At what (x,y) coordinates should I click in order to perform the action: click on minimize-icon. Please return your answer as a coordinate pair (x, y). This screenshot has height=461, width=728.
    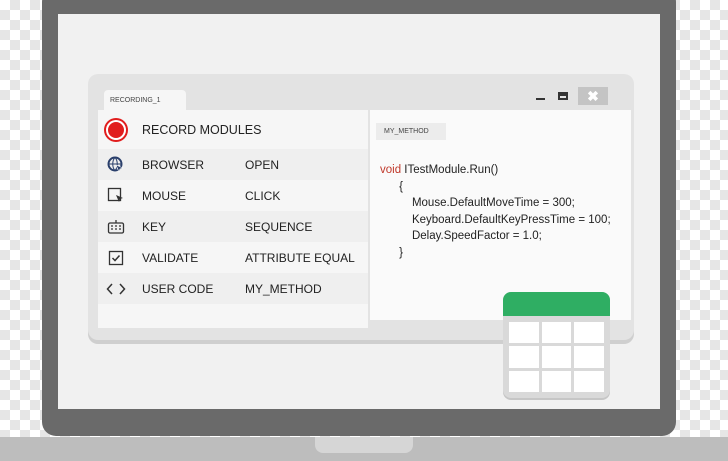
    Looking at the image, I should click on (540, 99).